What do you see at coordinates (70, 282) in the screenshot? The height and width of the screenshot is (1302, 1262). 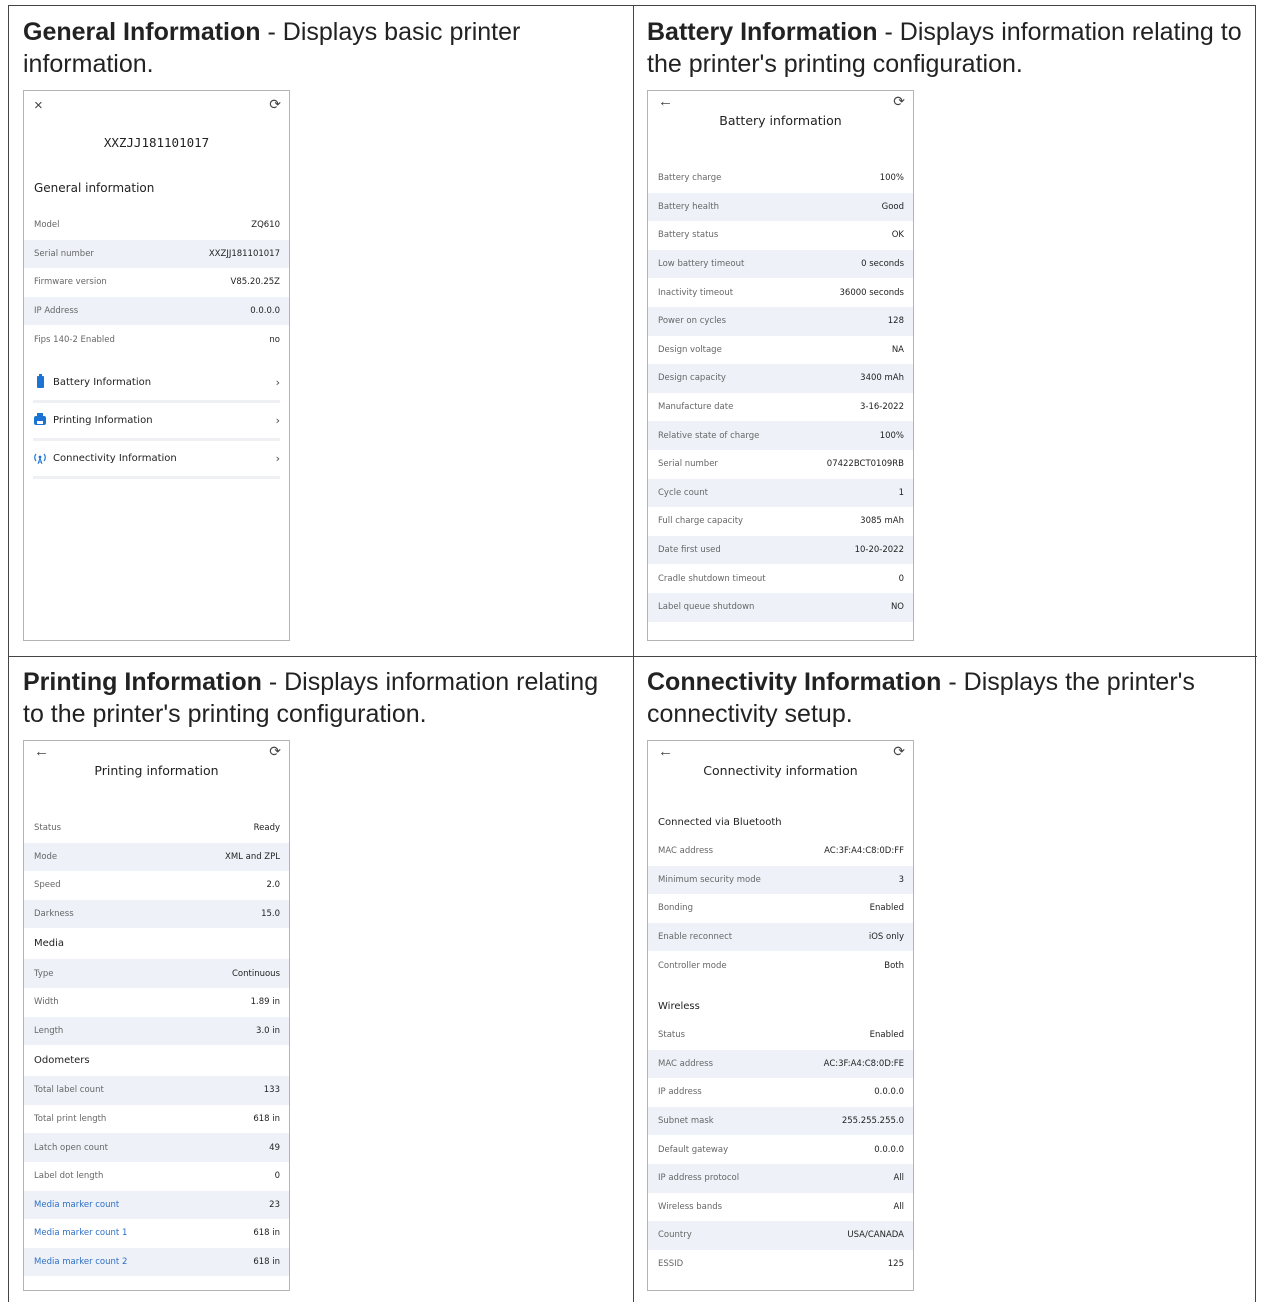 I see `row-label: Firmware version` at bounding box center [70, 282].